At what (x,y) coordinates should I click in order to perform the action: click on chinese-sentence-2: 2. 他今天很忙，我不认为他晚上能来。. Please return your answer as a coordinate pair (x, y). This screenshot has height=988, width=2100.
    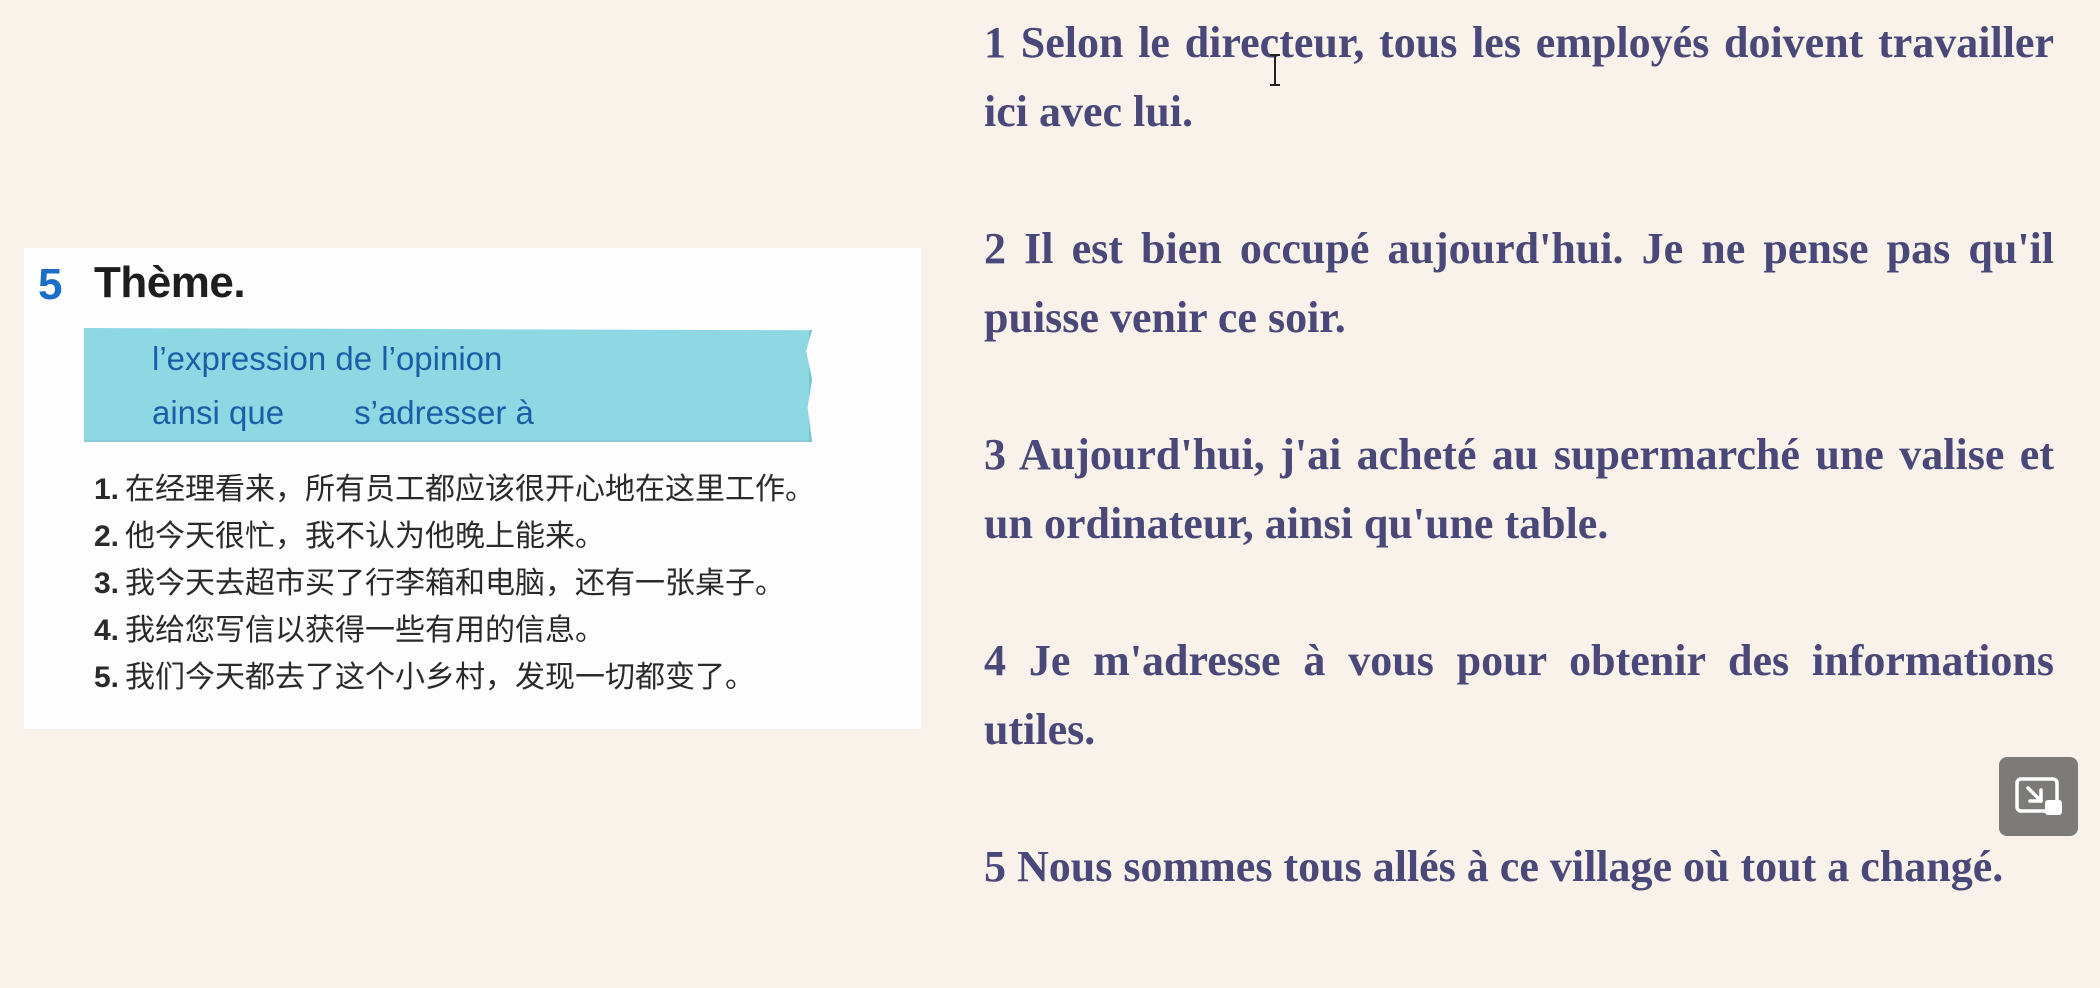
    Looking at the image, I should click on (454, 536).